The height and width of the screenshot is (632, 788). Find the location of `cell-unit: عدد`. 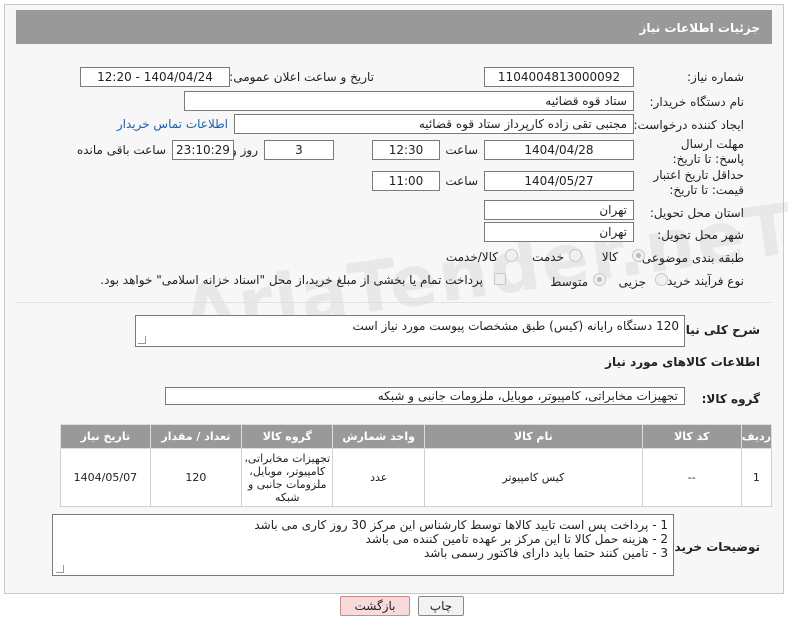

cell-unit: عدد is located at coordinates (378, 477).